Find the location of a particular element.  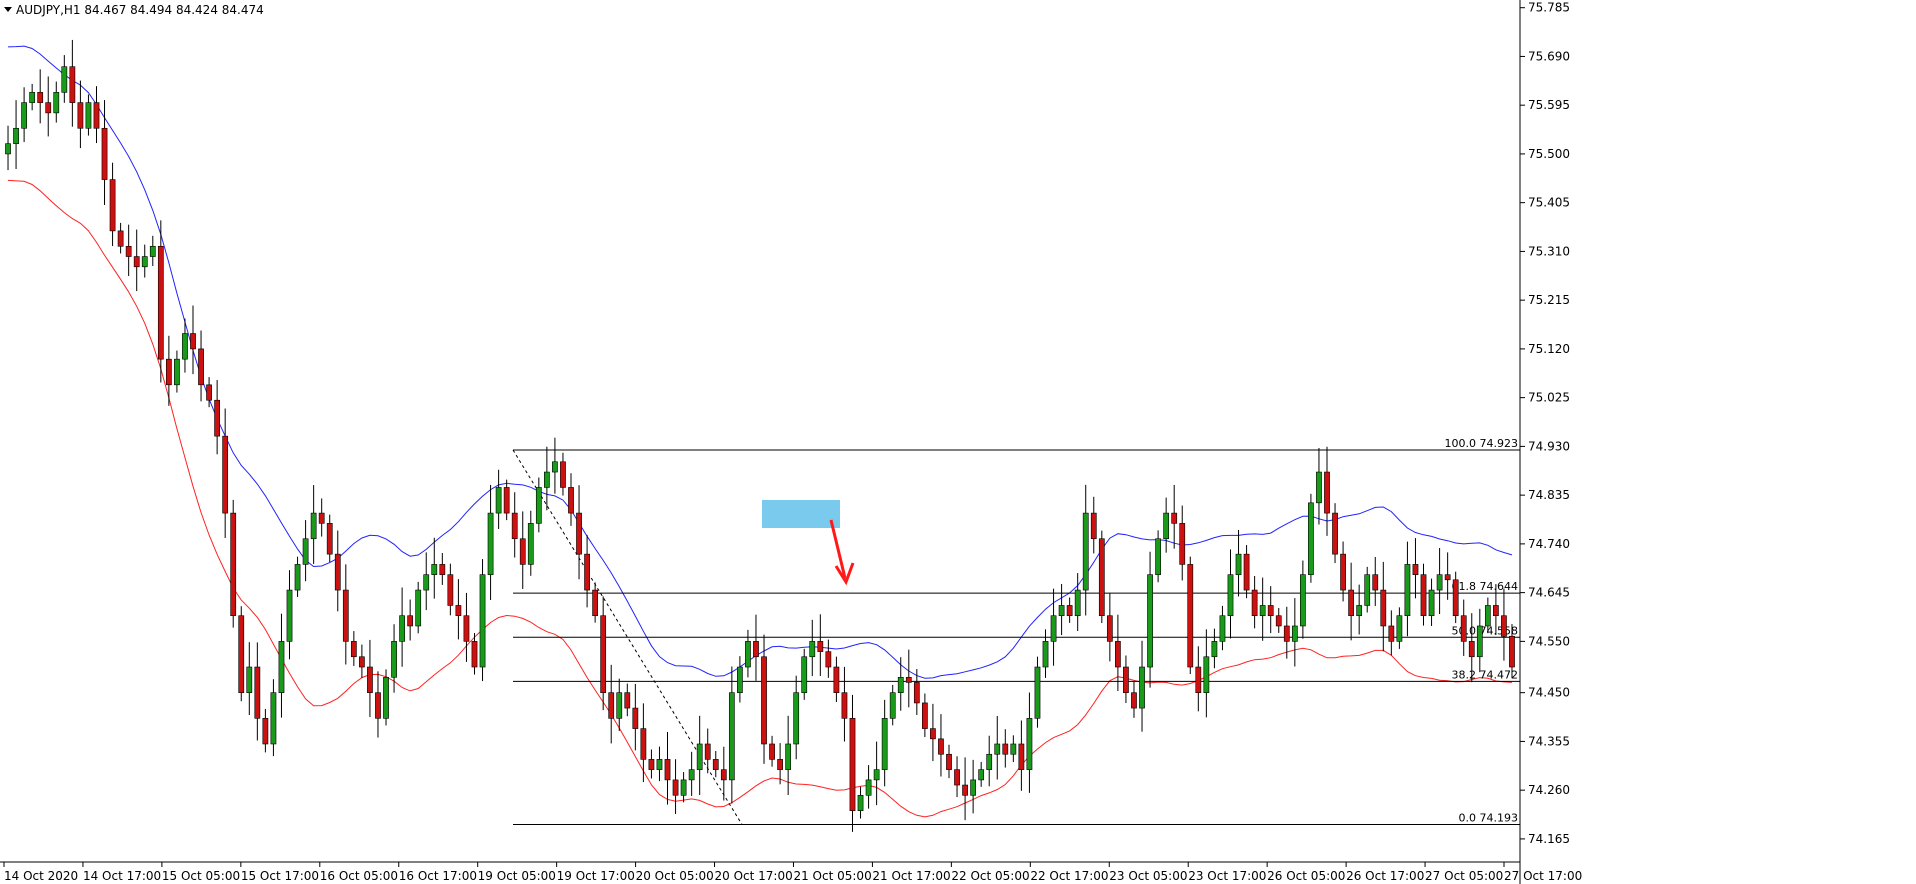

y-tick-label: 75.215 is located at coordinates (1549, 300).